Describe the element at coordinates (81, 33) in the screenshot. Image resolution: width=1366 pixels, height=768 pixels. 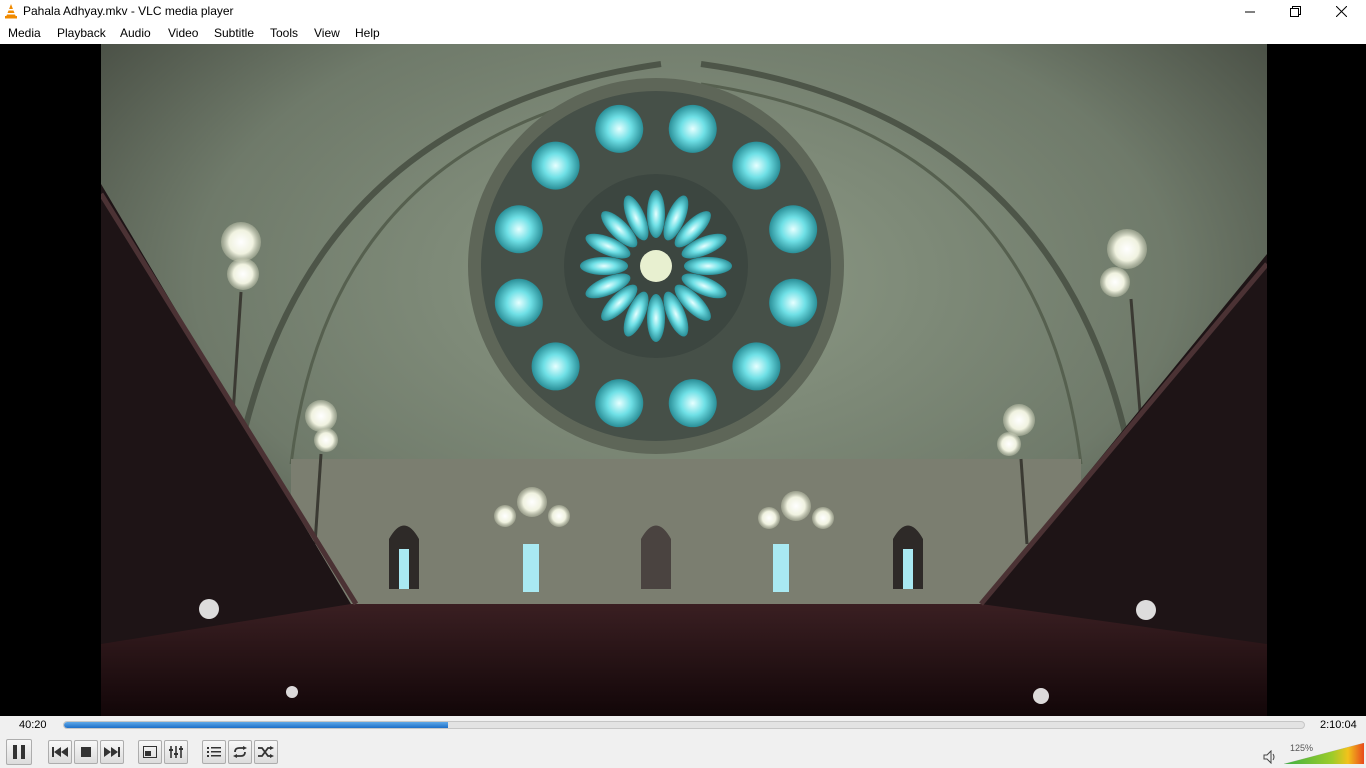
I see `menu-playback: Playback` at that location.